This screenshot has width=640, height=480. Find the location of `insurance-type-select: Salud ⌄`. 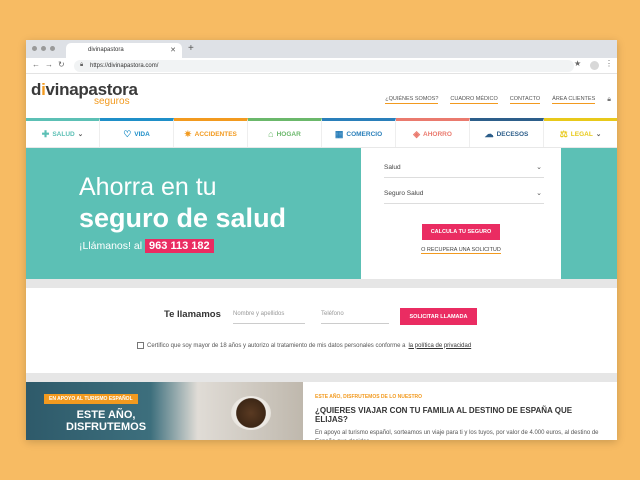

insurance-type-select: Salud ⌄ is located at coordinates (464, 169).